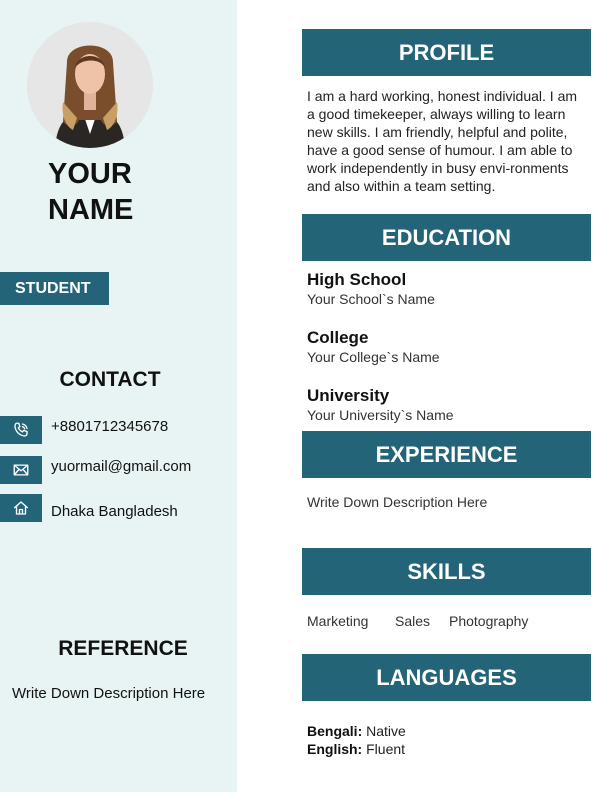 Image resolution: width=612 pixels, height=792 pixels. What do you see at coordinates (386, 749) in the screenshot?
I see `language-level: Fluent` at bounding box center [386, 749].